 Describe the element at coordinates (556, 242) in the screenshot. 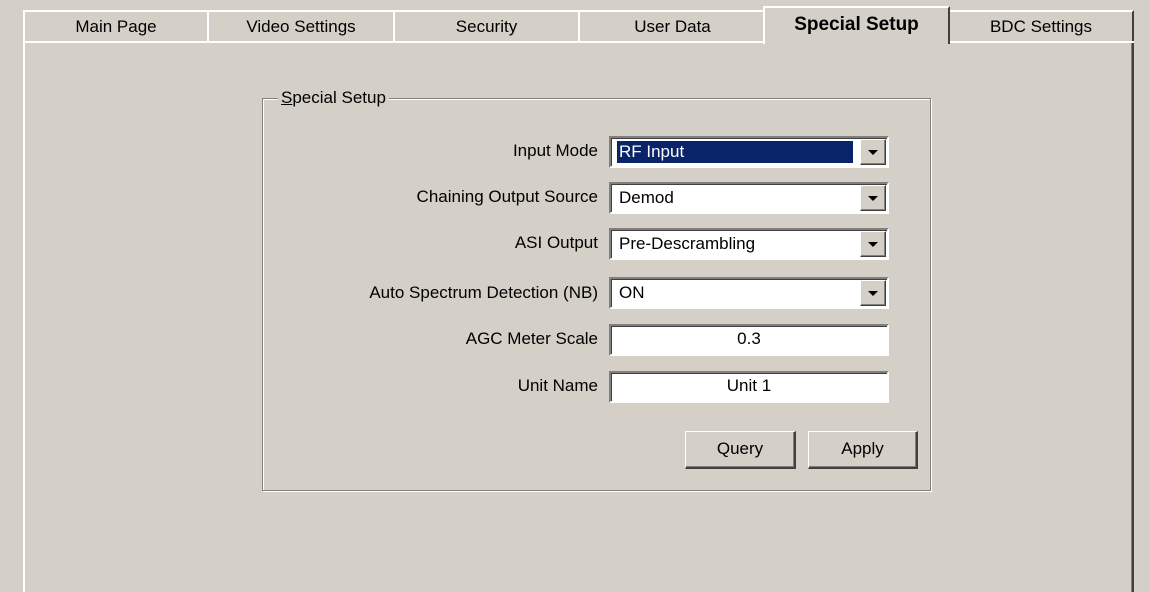

I see `asi-output-label: ASI Output` at that location.